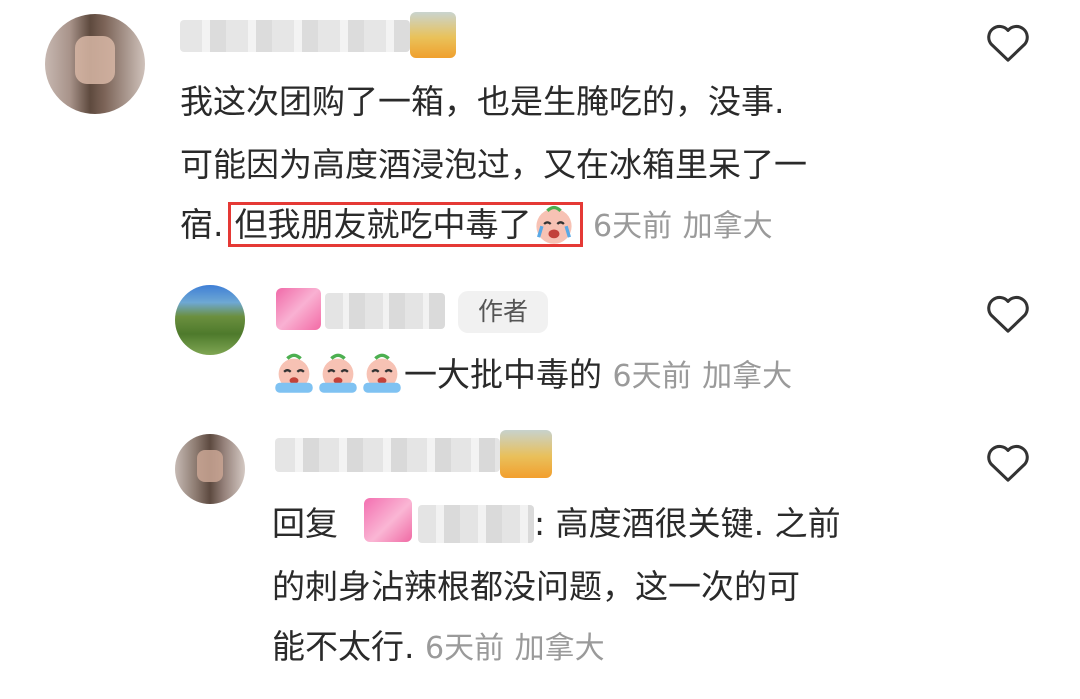 This screenshot has height=699, width=1080. I want to click on comment-text-line: 能不太行. 6天前 加拿大, so click(438, 647).